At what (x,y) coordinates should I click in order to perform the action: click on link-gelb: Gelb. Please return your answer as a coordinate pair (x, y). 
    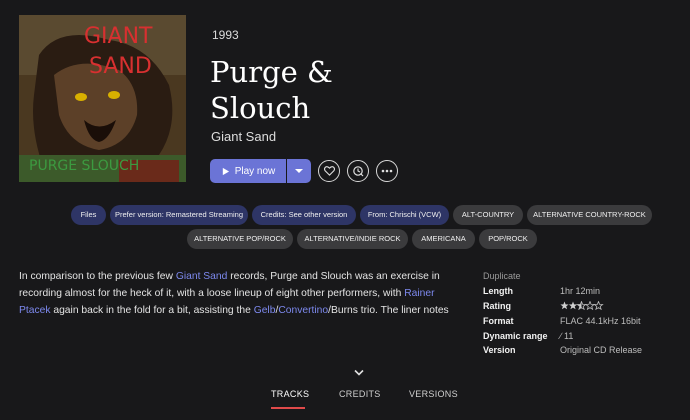
    Looking at the image, I should click on (265, 310).